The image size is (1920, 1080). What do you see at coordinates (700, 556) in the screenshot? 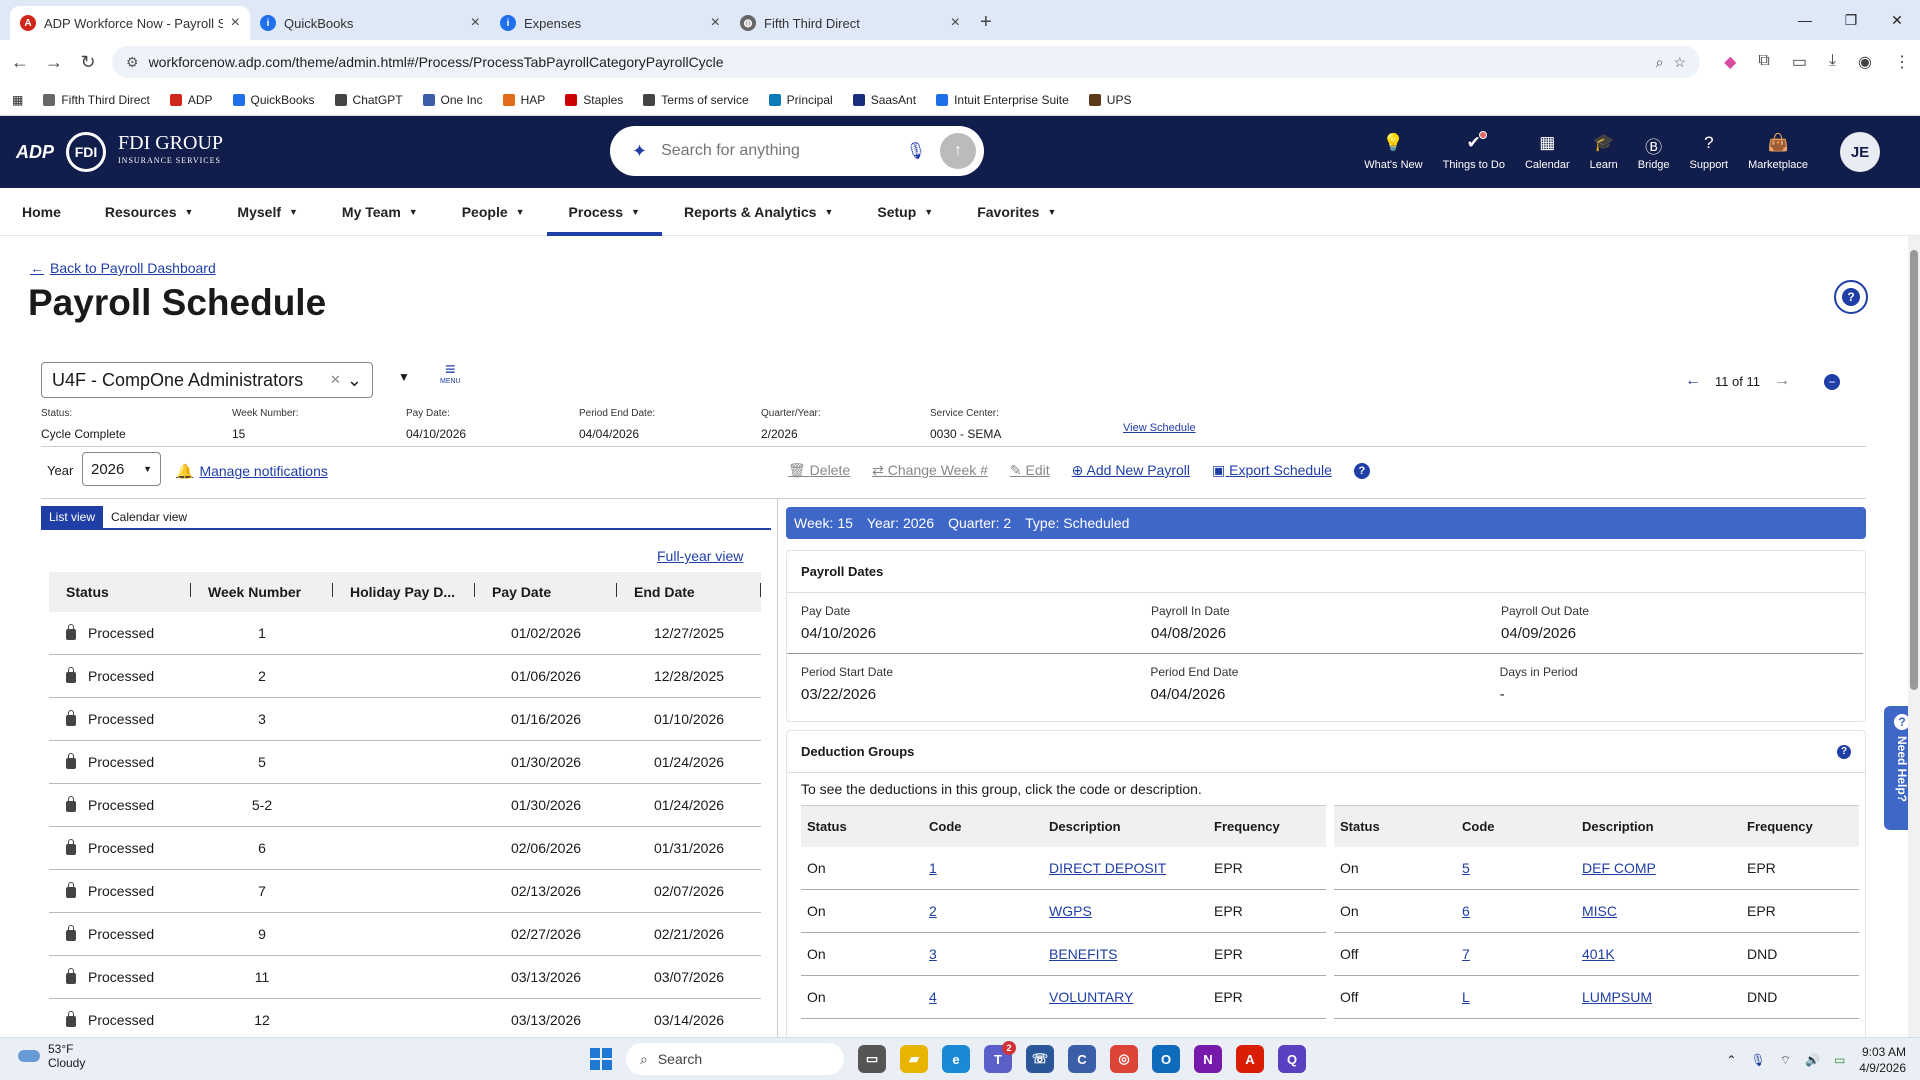
I see `full-year-view-link: Full-year view` at bounding box center [700, 556].